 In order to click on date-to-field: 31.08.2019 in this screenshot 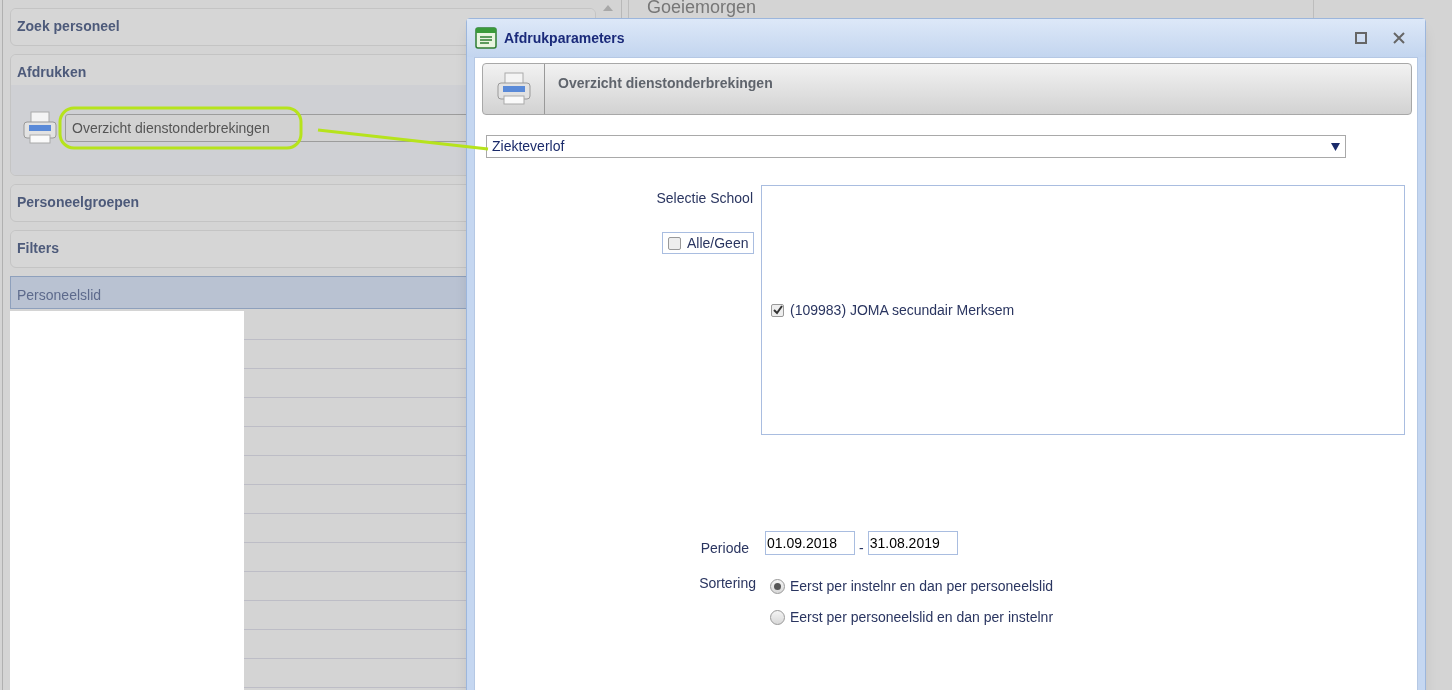, I will do `click(912, 543)`.